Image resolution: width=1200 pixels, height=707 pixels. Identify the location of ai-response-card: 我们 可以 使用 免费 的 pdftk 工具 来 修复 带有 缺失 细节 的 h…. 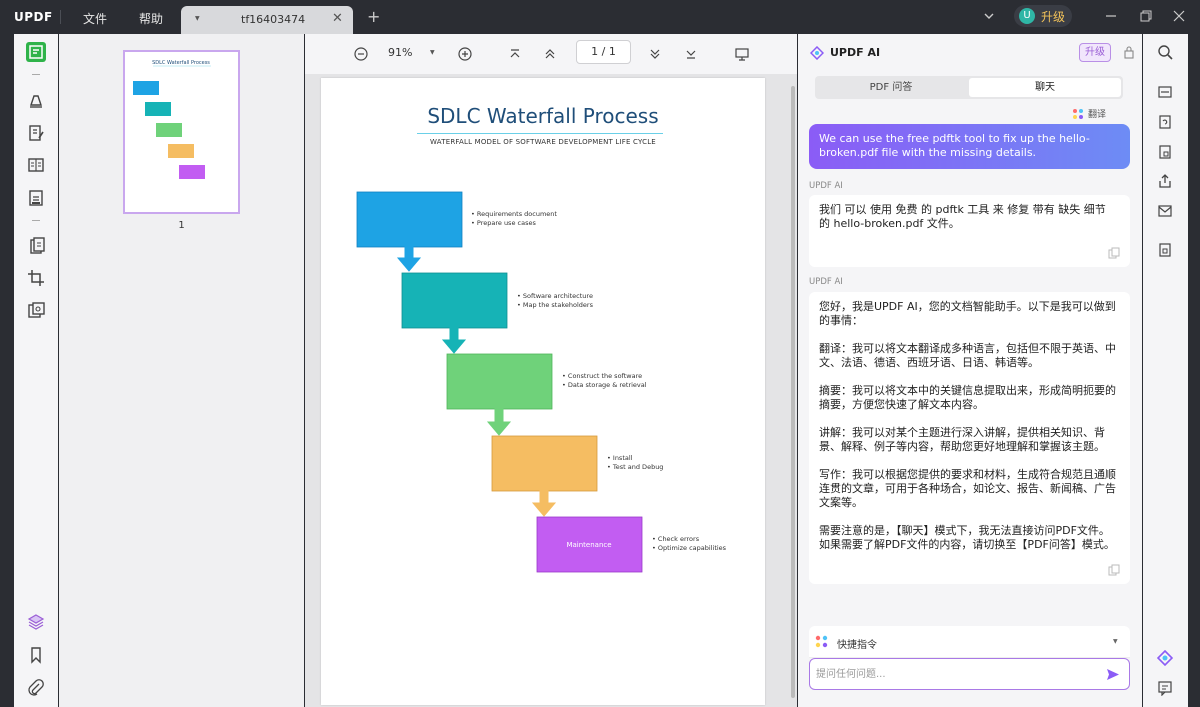
(969, 231).